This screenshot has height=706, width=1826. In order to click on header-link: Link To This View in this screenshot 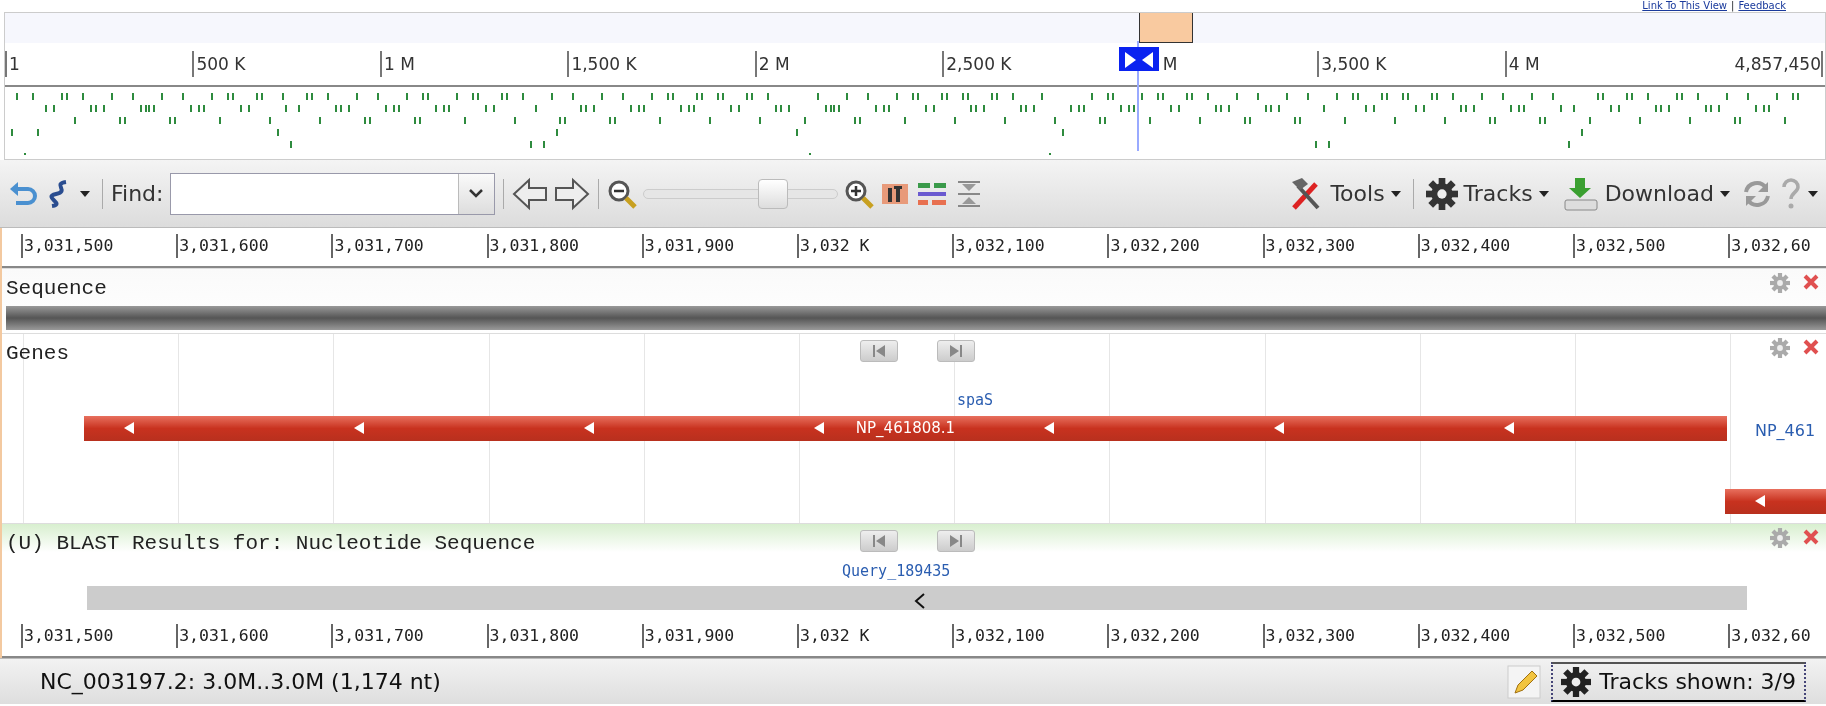, I will do `click(1684, 6)`.